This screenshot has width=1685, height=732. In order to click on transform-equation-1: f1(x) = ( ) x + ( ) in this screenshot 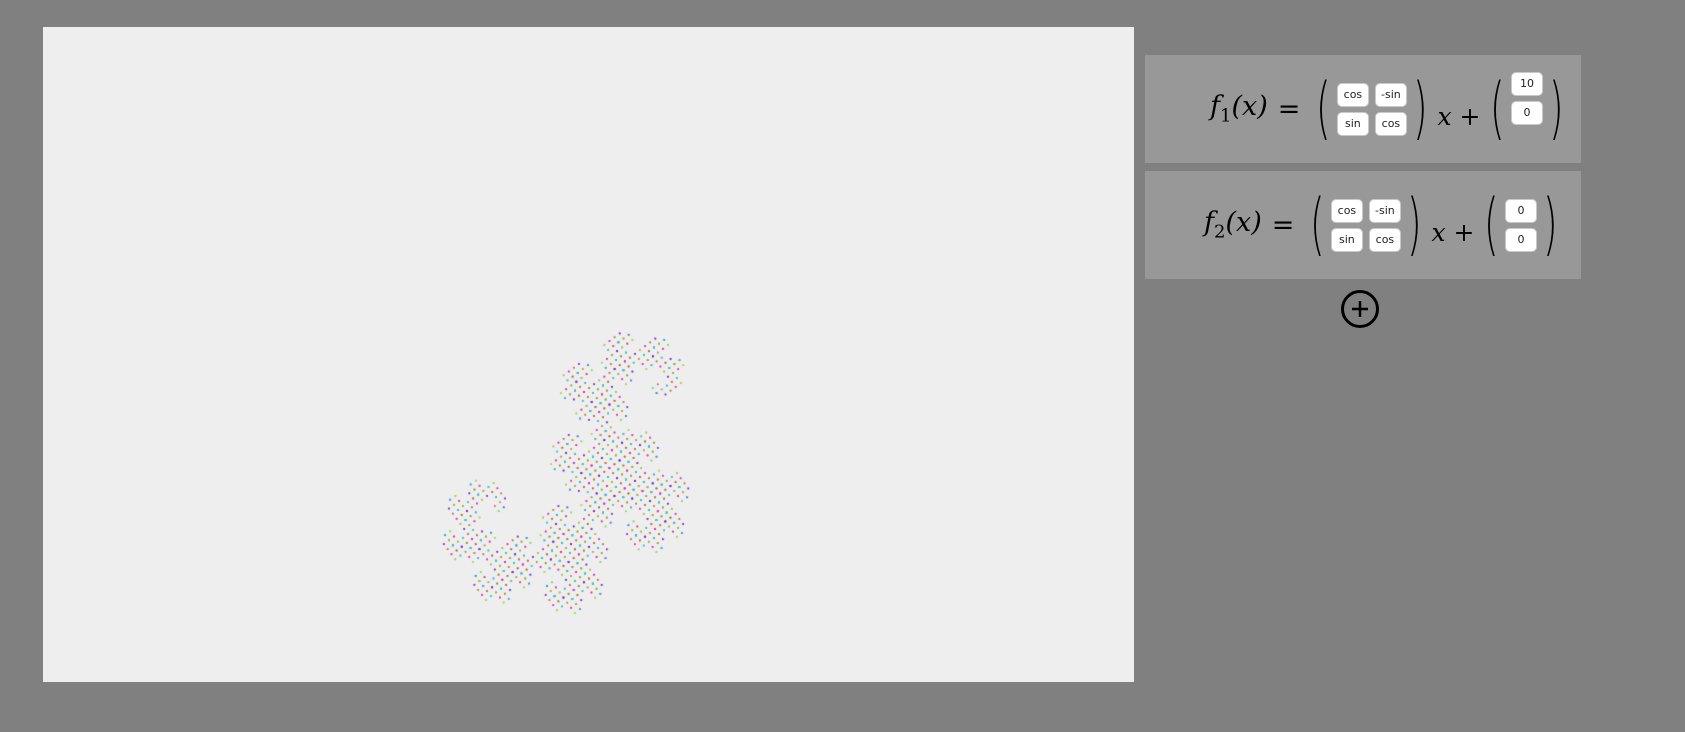, I will do `click(1390, 109)`.